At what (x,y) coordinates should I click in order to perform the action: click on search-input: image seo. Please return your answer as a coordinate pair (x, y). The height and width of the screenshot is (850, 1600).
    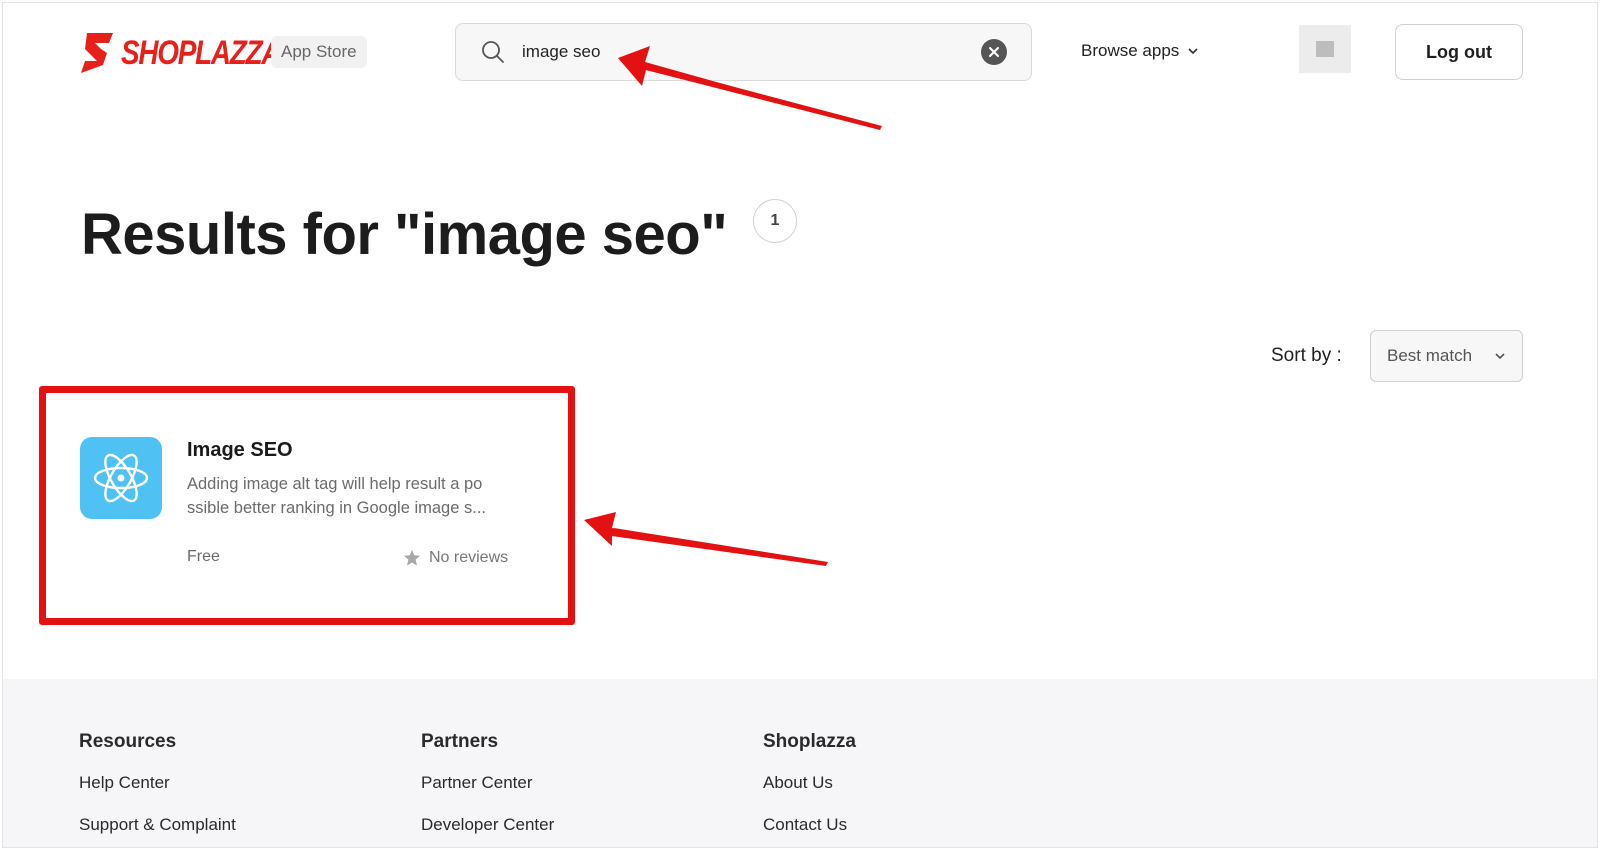
    Looking at the image, I should click on (751, 52).